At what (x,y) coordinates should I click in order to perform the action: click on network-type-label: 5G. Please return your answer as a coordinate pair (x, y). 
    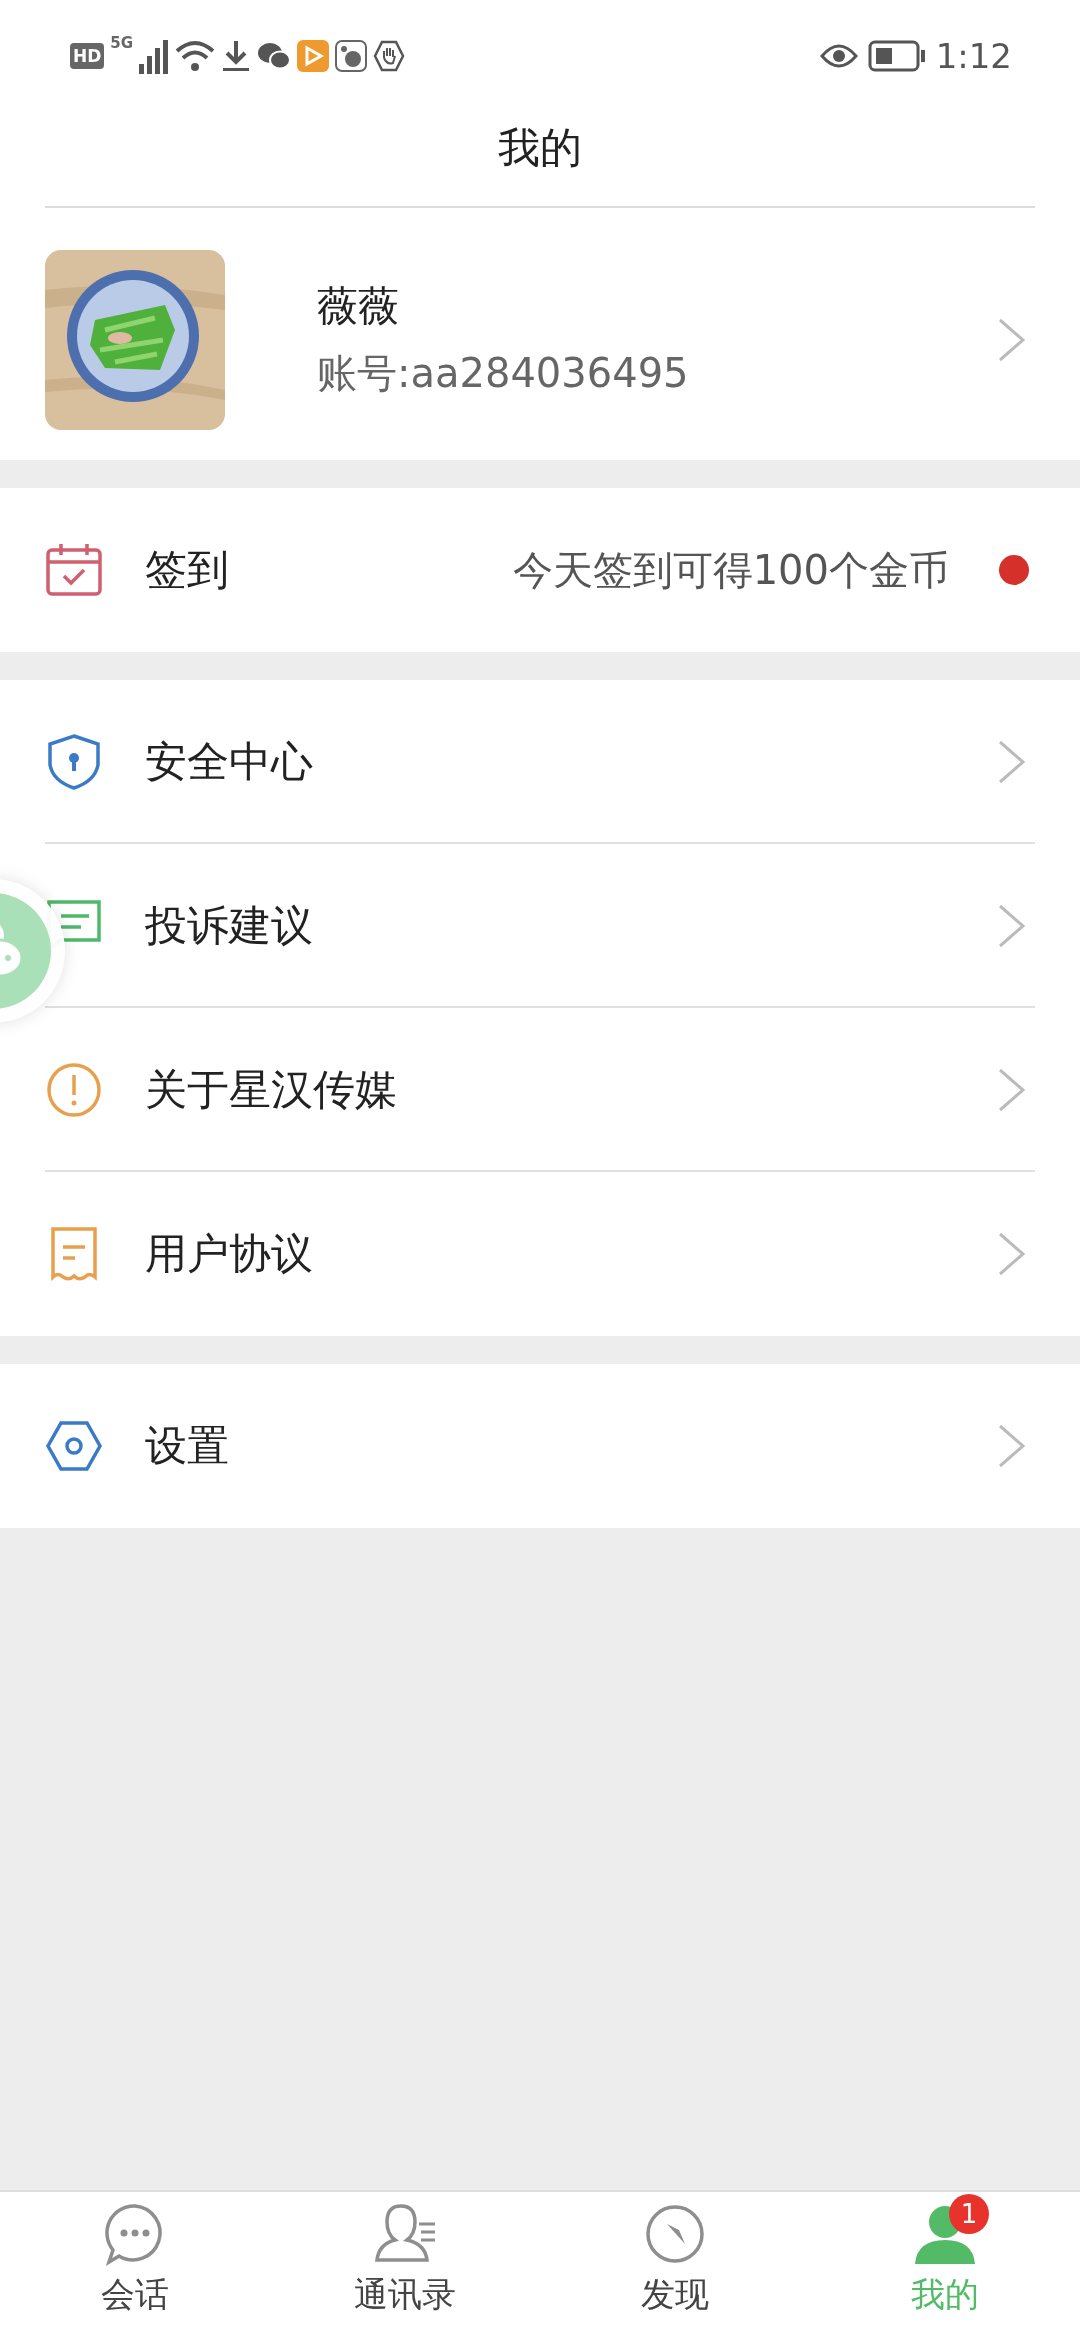
    Looking at the image, I should click on (122, 43).